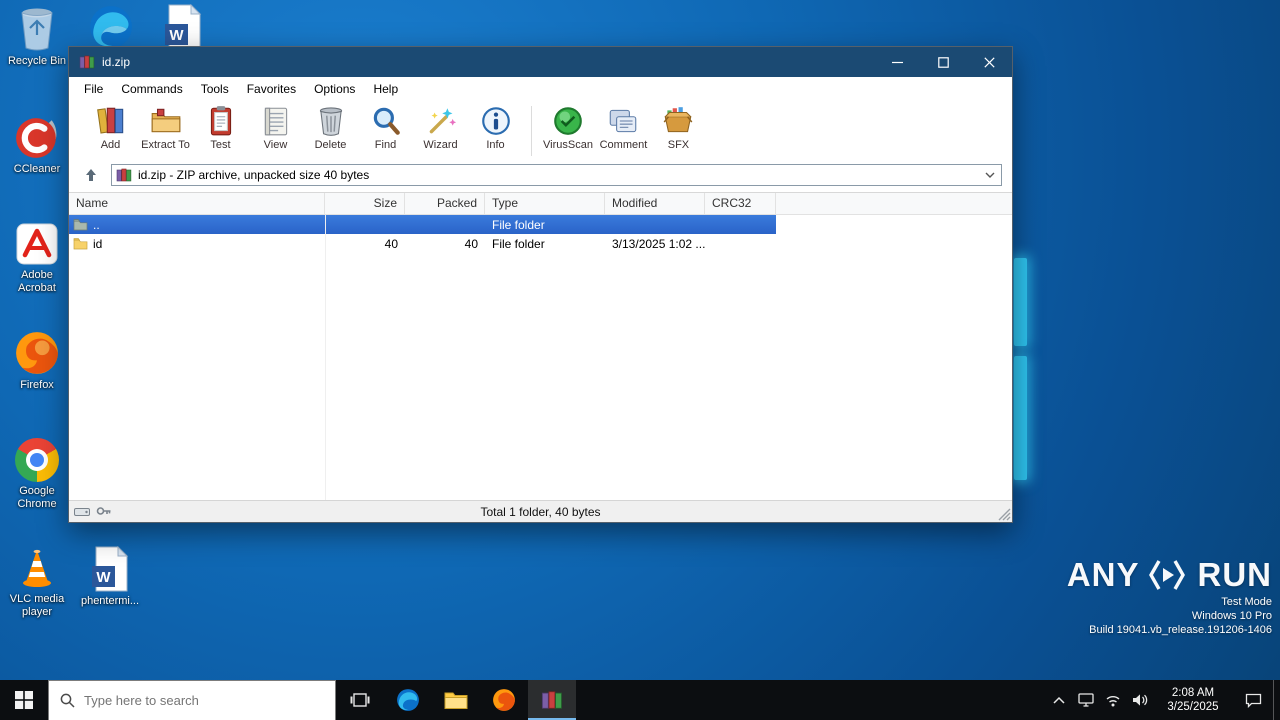  What do you see at coordinates (220, 121) in the screenshot?
I see `test-icon` at bounding box center [220, 121].